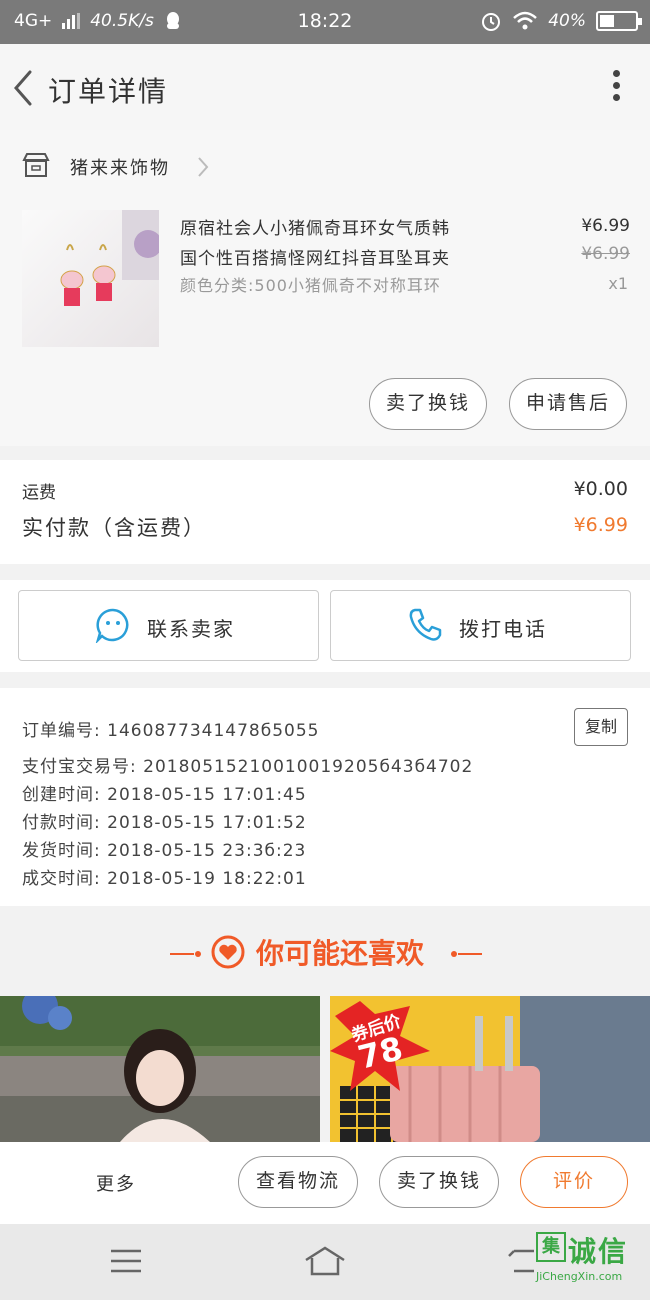  What do you see at coordinates (579, 1276) in the screenshot?
I see `watermark-url: JiChengXin.com` at bounding box center [579, 1276].